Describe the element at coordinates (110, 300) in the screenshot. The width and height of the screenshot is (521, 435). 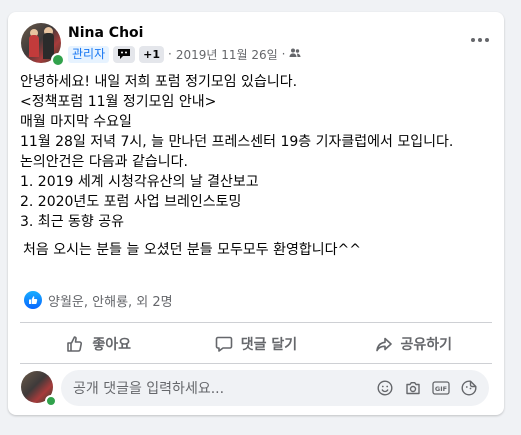
I see `reactions-names: 양월운, 안해룡, 외 2명` at that location.